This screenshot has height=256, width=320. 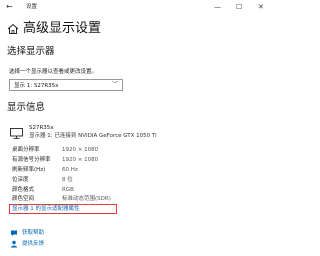 What do you see at coordinates (46, 209) in the screenshot?
I see `adapter-properties-link: 显示器 1 的显示适配器属性` at bounding box center [46, 209].